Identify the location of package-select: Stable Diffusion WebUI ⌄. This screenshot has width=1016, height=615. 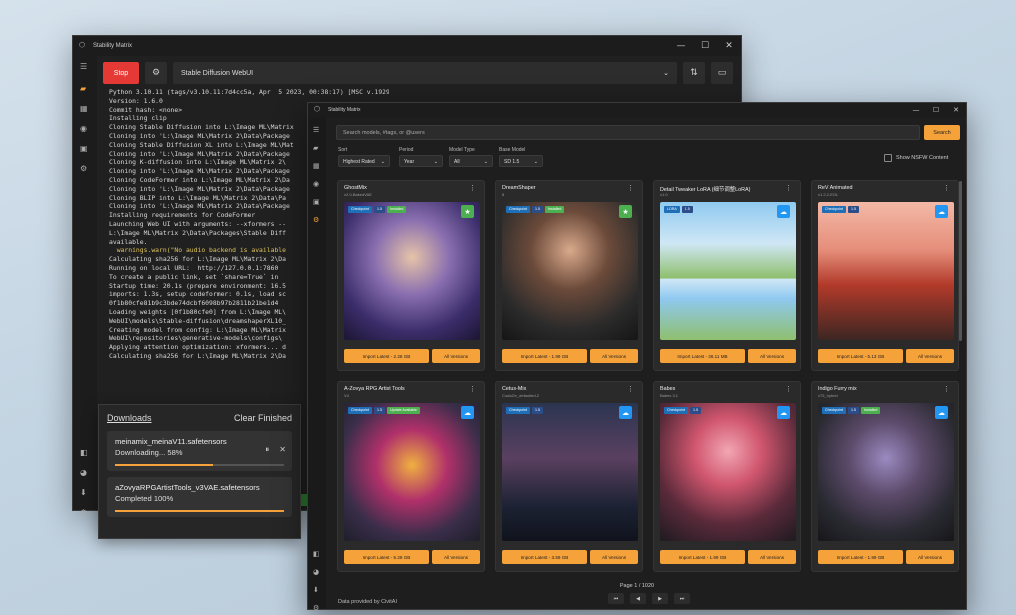
(425, 73).